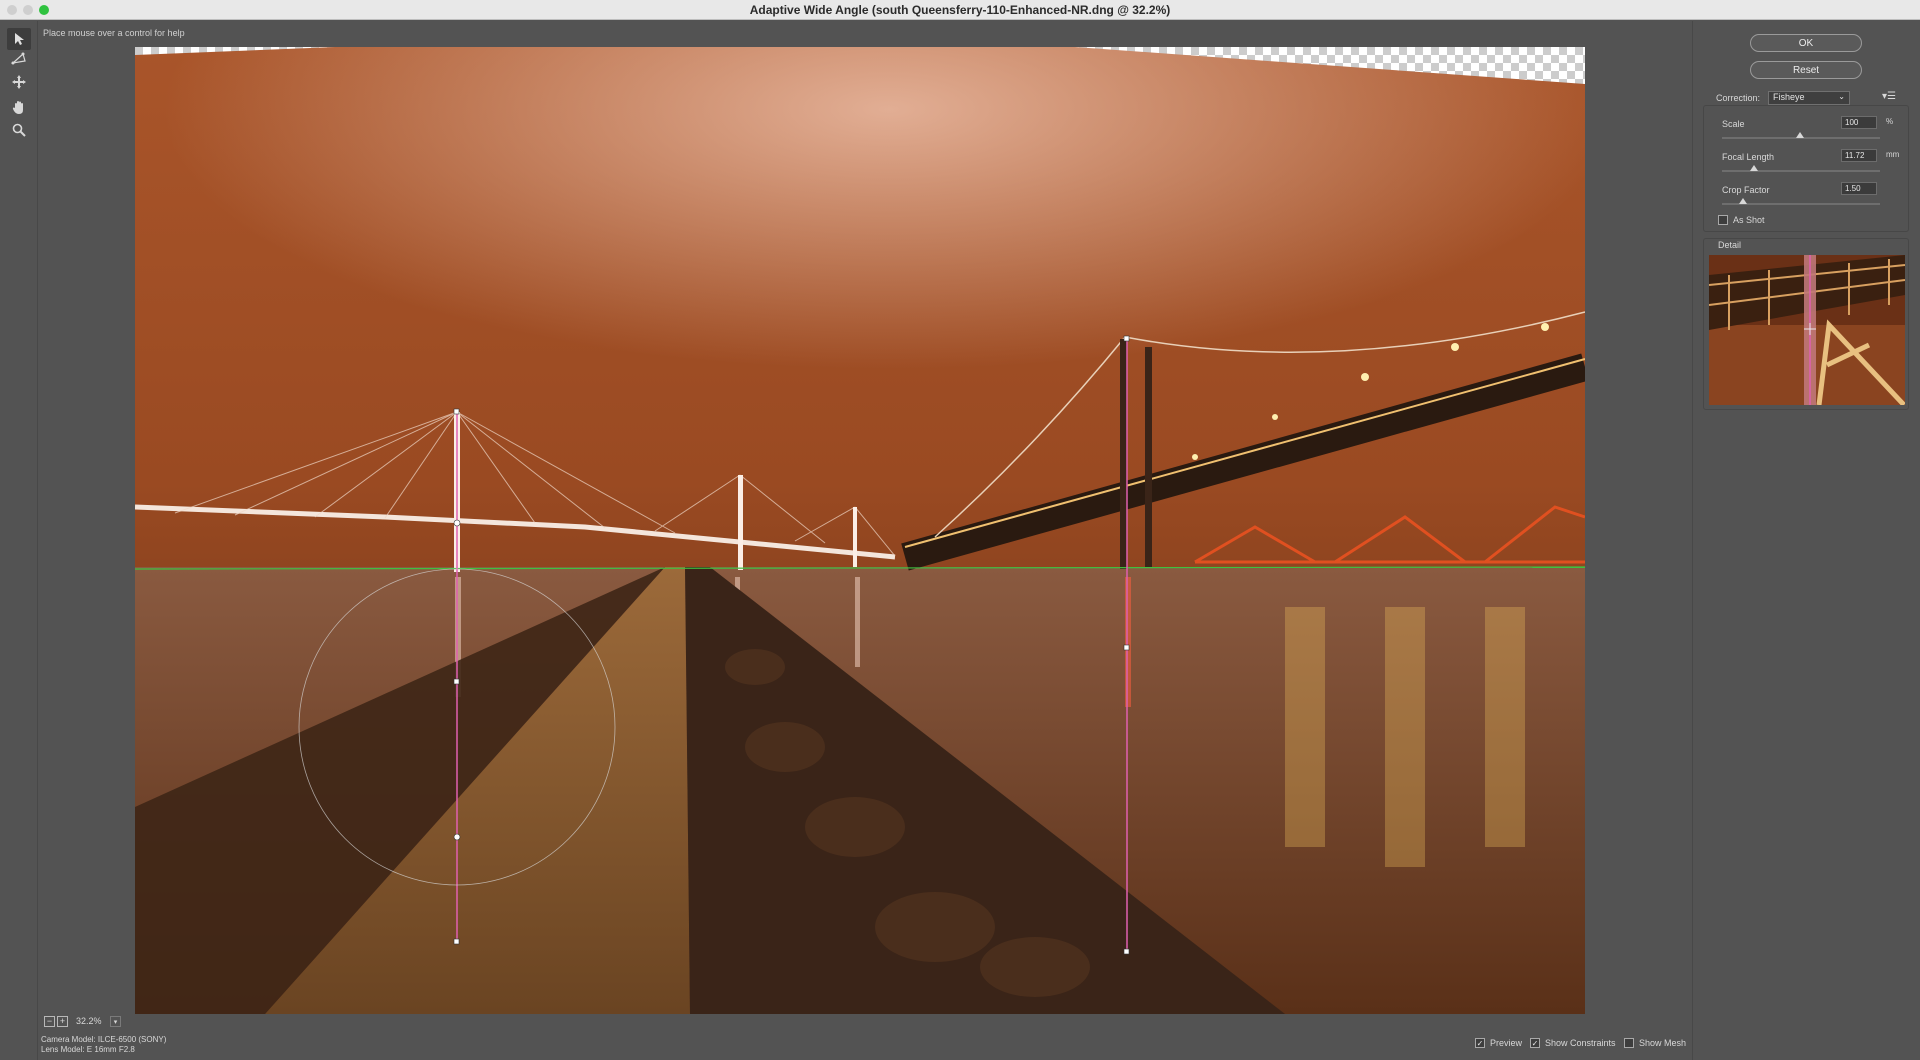 The width and height of the screenshot is (1920, 1060). I want to click on polygon-constraint-tool-icon, so click(19, 59).